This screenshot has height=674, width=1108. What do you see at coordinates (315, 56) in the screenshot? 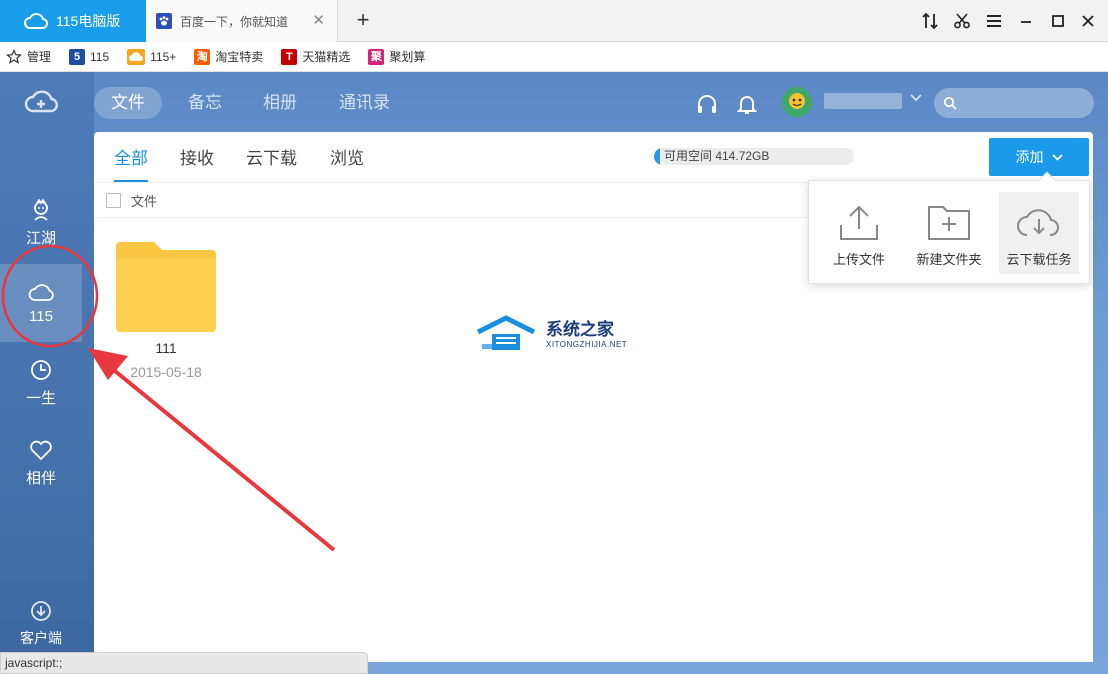
I see `bookmark-tmall: T 天猫精选` at bounding box center [315, 56].